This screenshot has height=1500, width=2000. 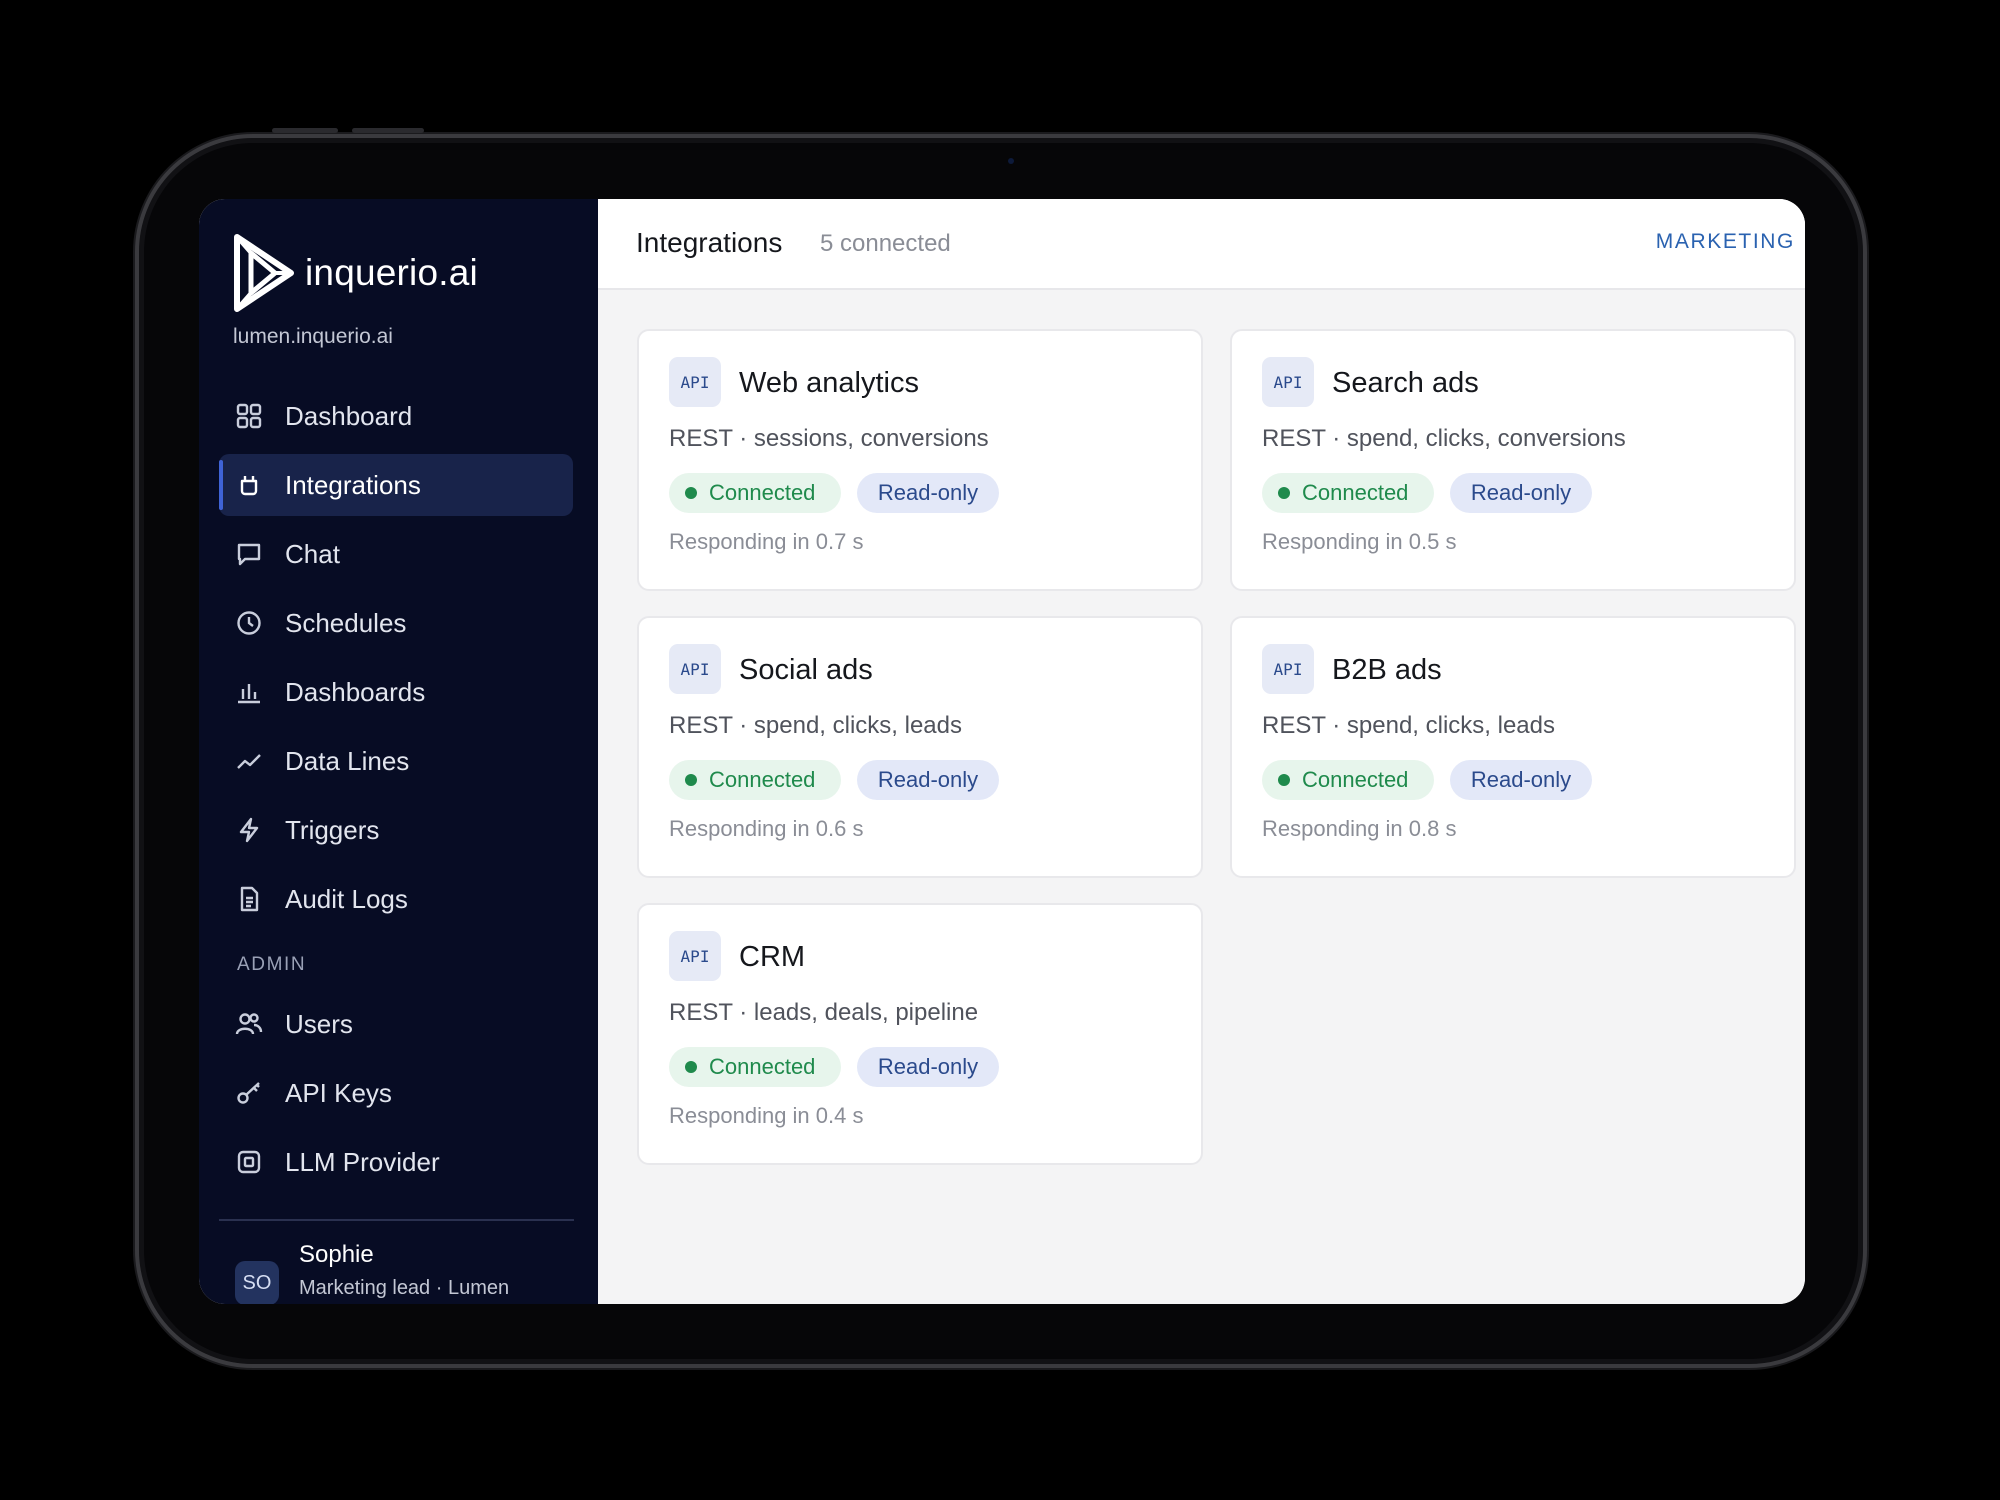 What do you see at coordinates (353, 484) in the screenshot?
I see `sidebar-item-label: Integrations` at bounding box center [353, 484].